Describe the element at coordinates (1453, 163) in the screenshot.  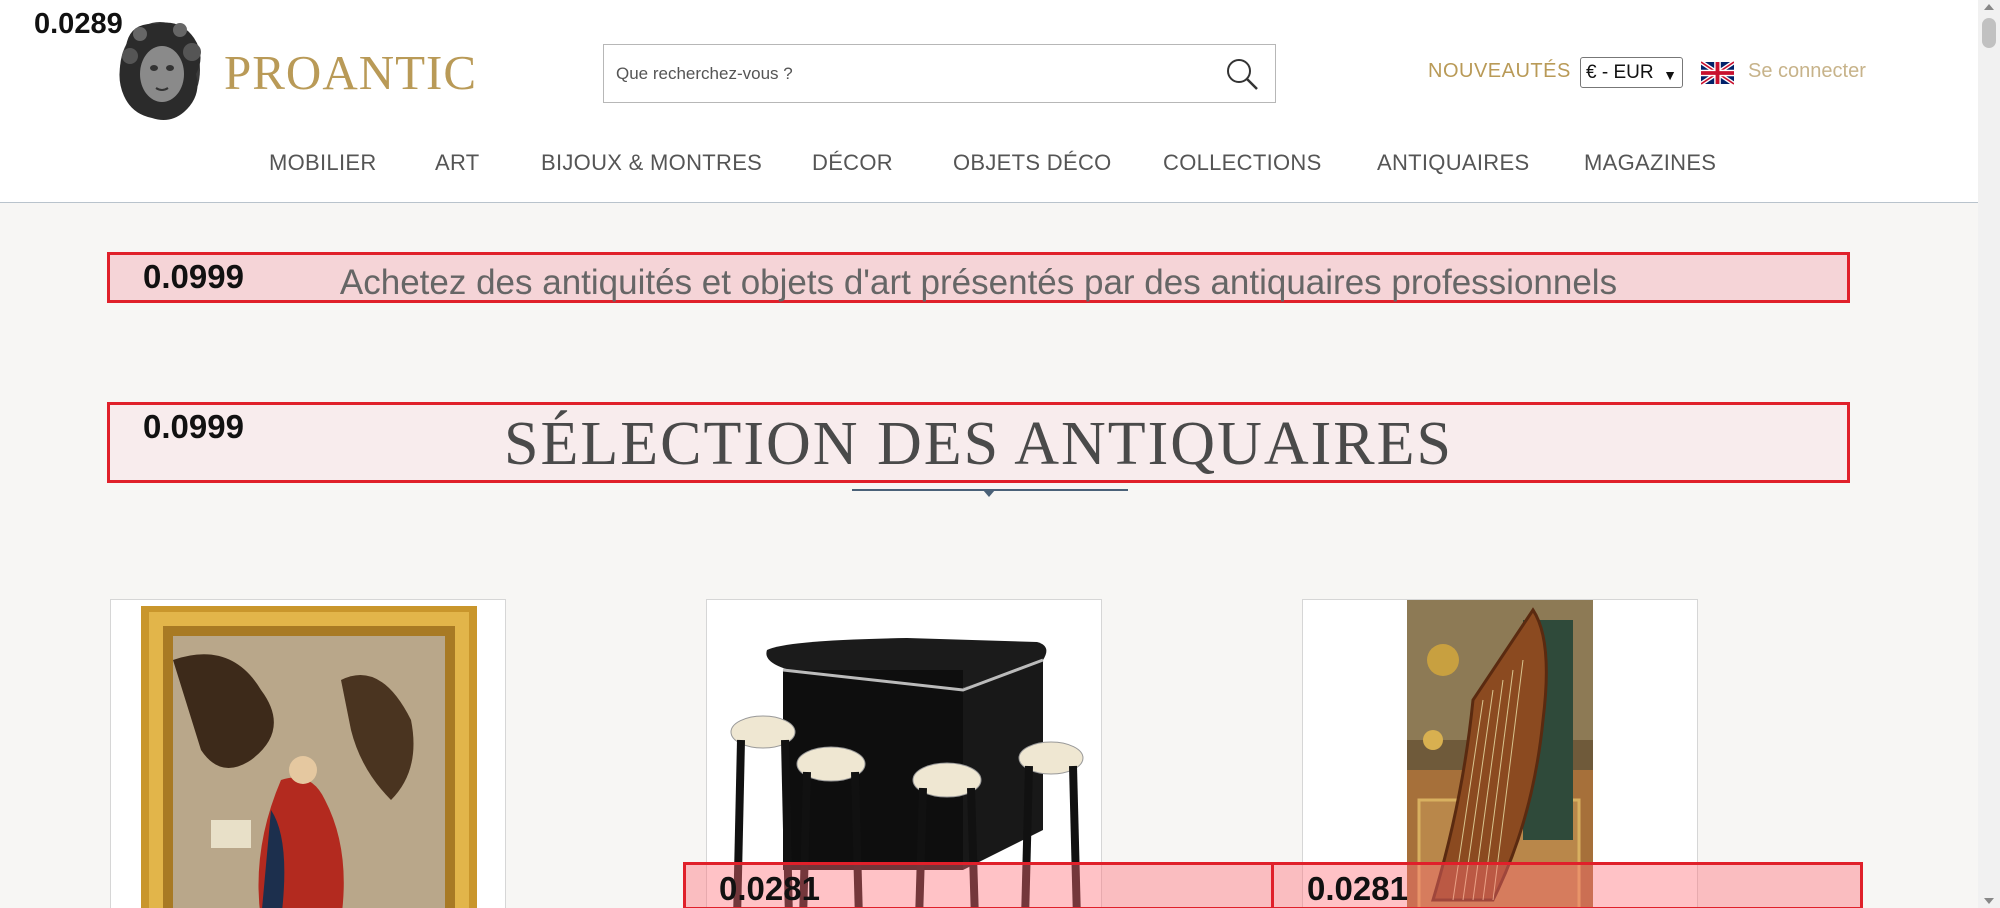
I see `nav-item-antiquaires: ANTIQUAIRES` at that location.